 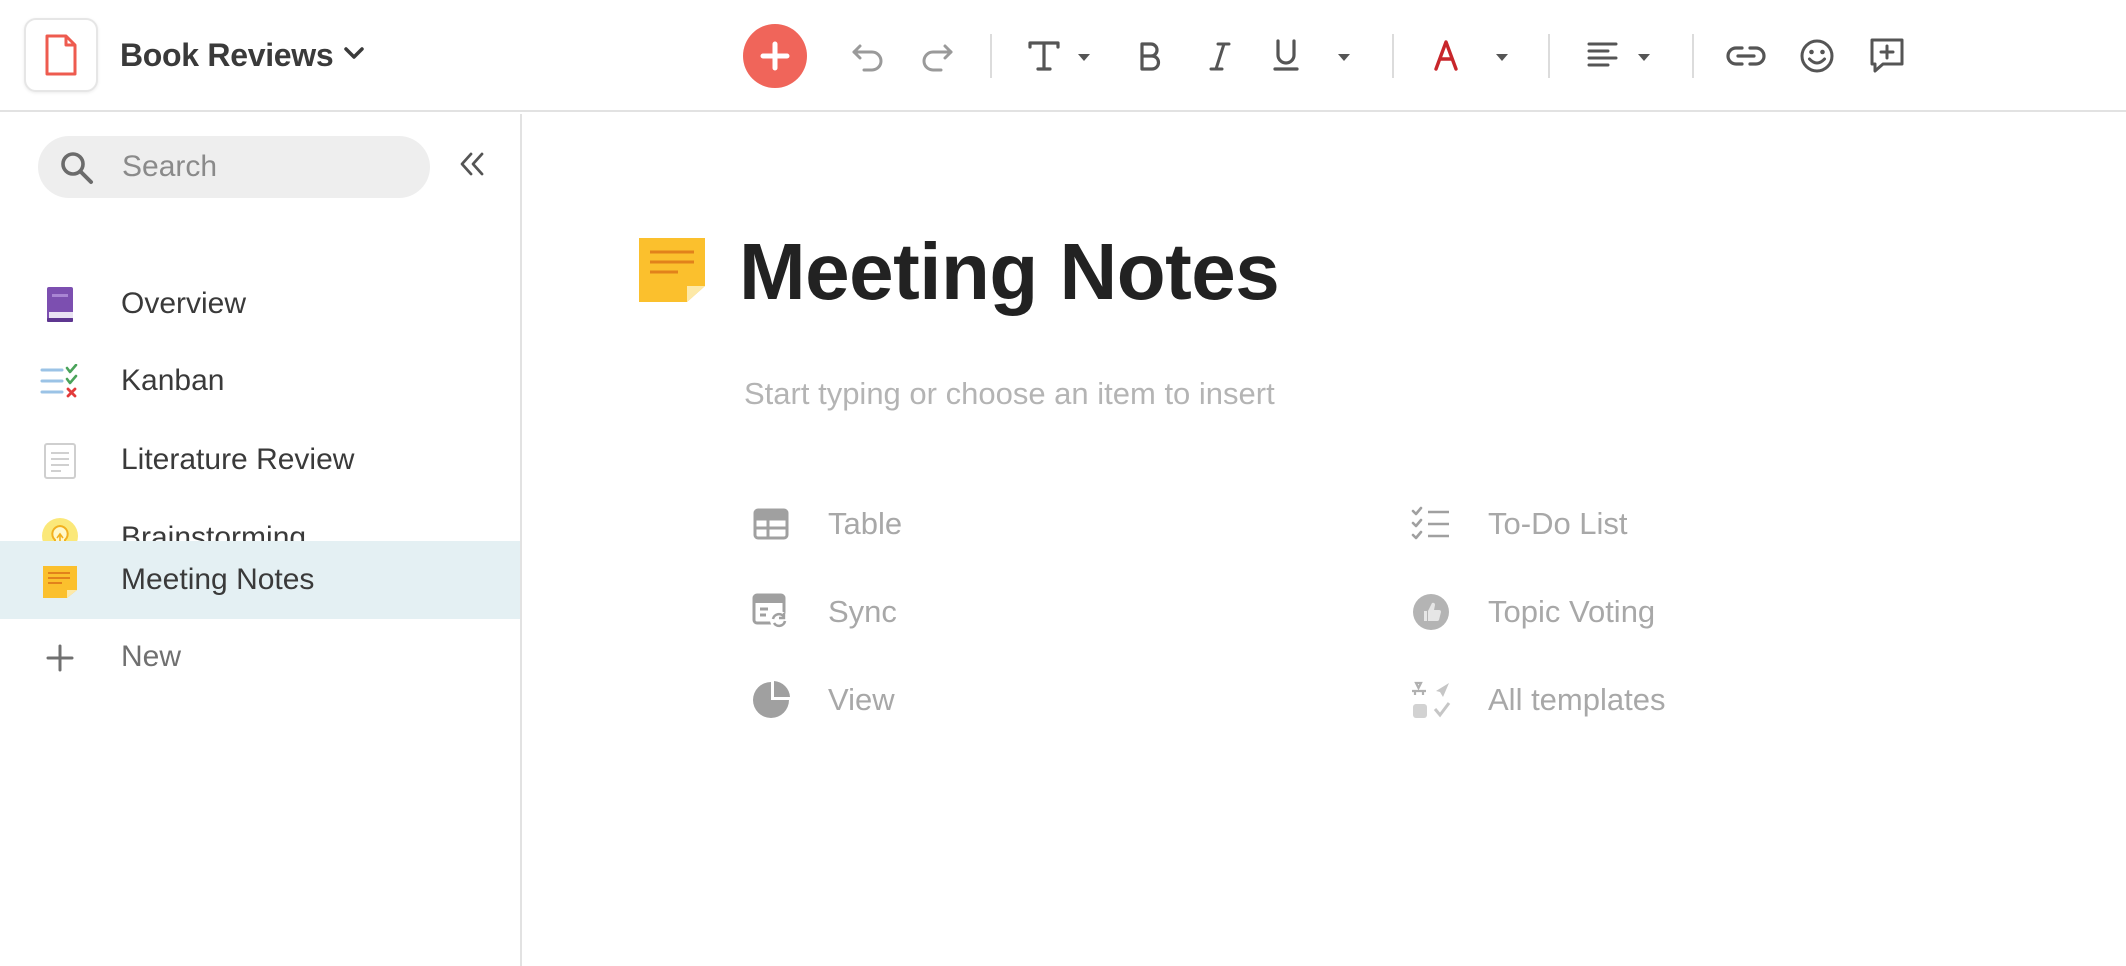 I want to click on pie-chart-icon, so click(x=771, y=700).